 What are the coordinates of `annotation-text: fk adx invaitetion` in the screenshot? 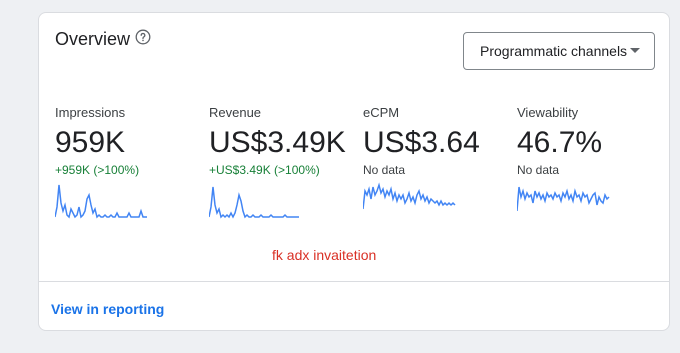 It's located at (324, 255).